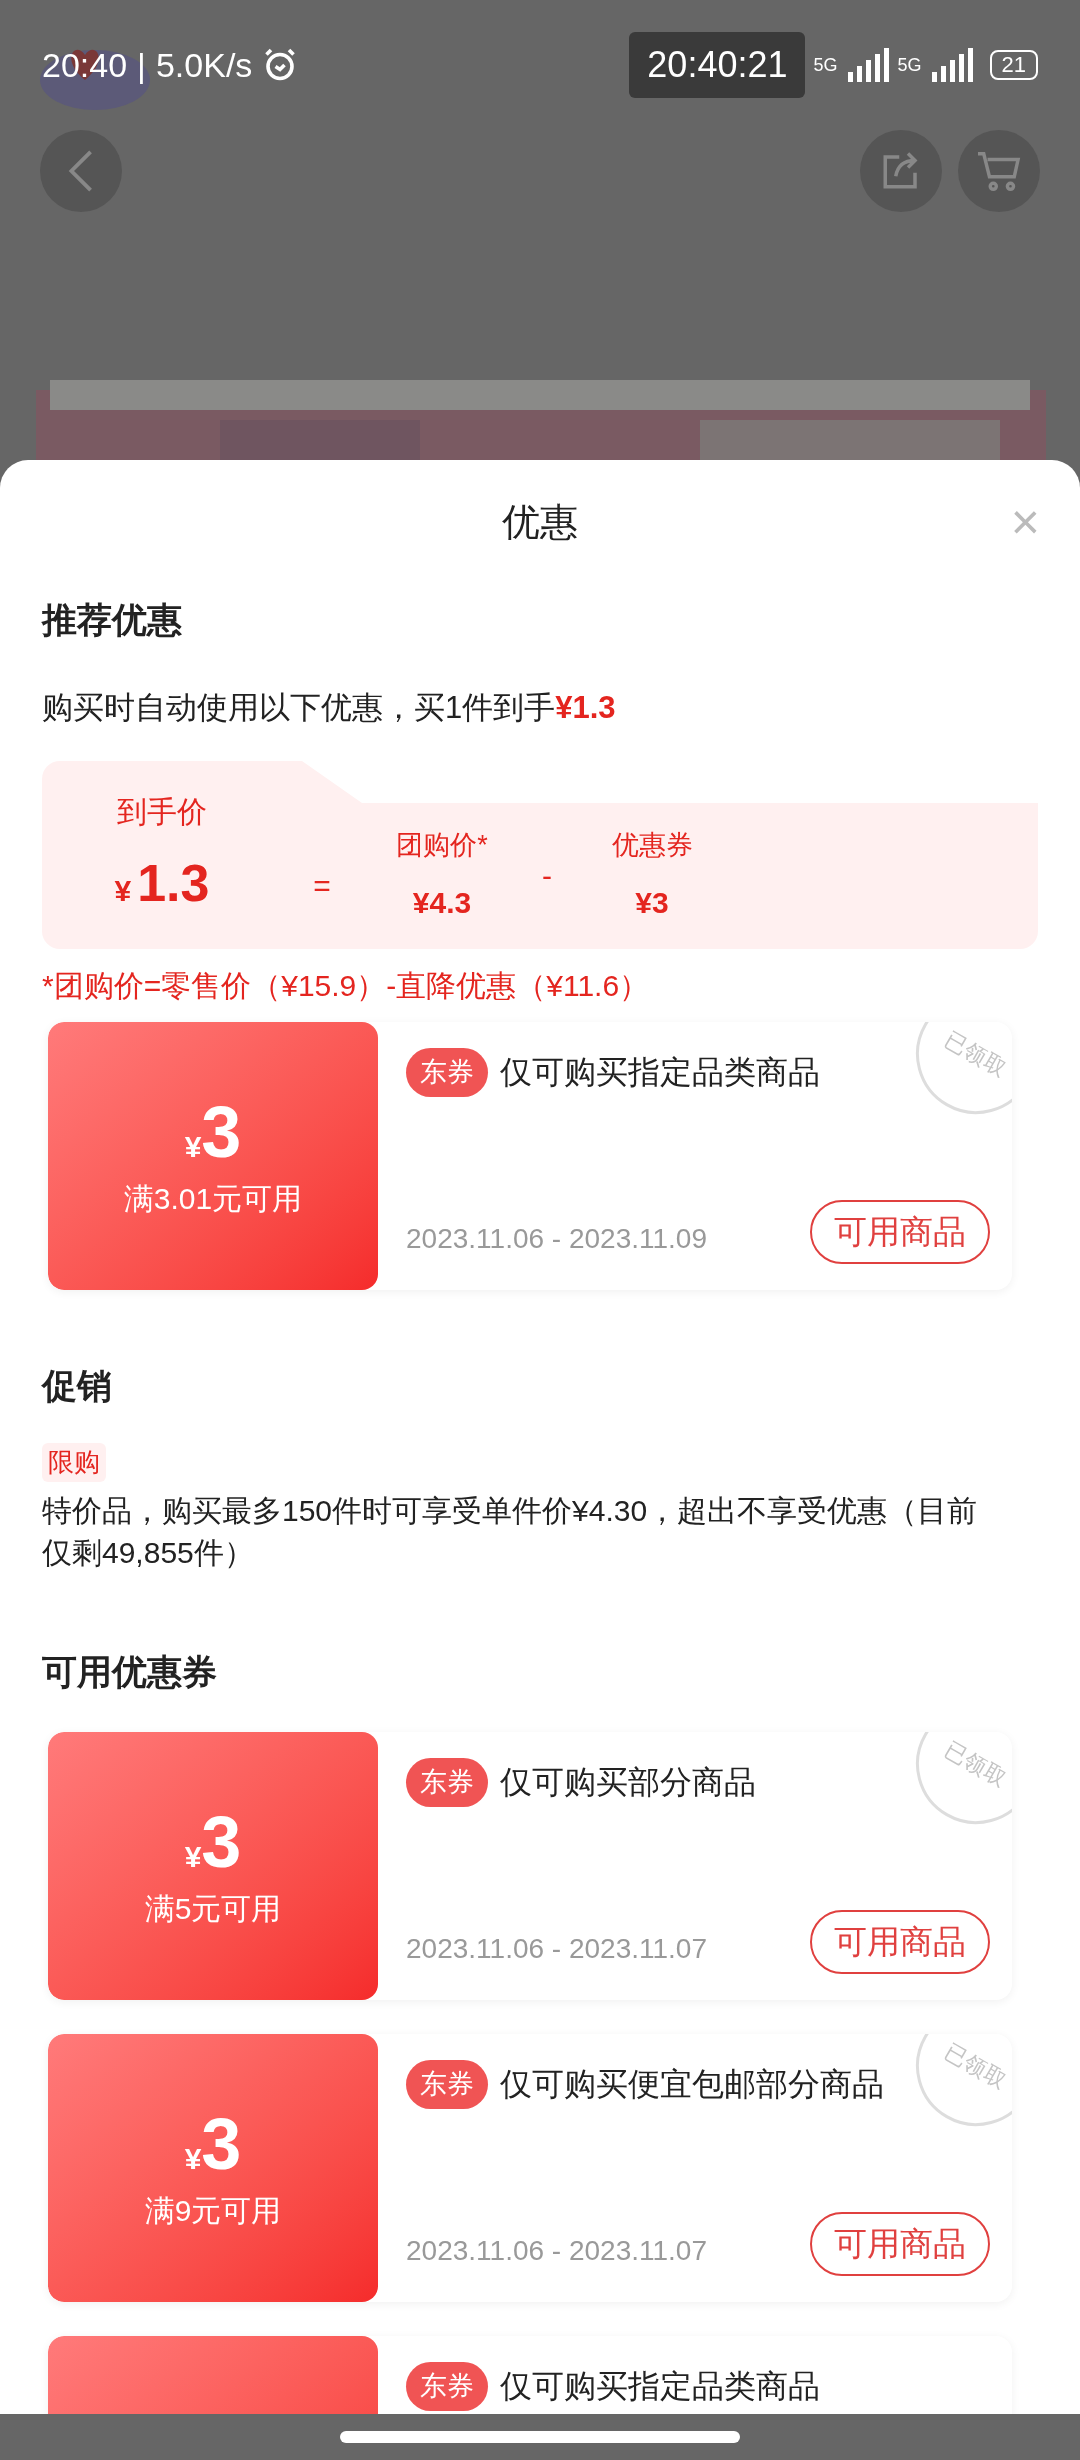 This screenshot has width=1080, height=2460. I want to click on minus-sign: -, so click(547, 875).